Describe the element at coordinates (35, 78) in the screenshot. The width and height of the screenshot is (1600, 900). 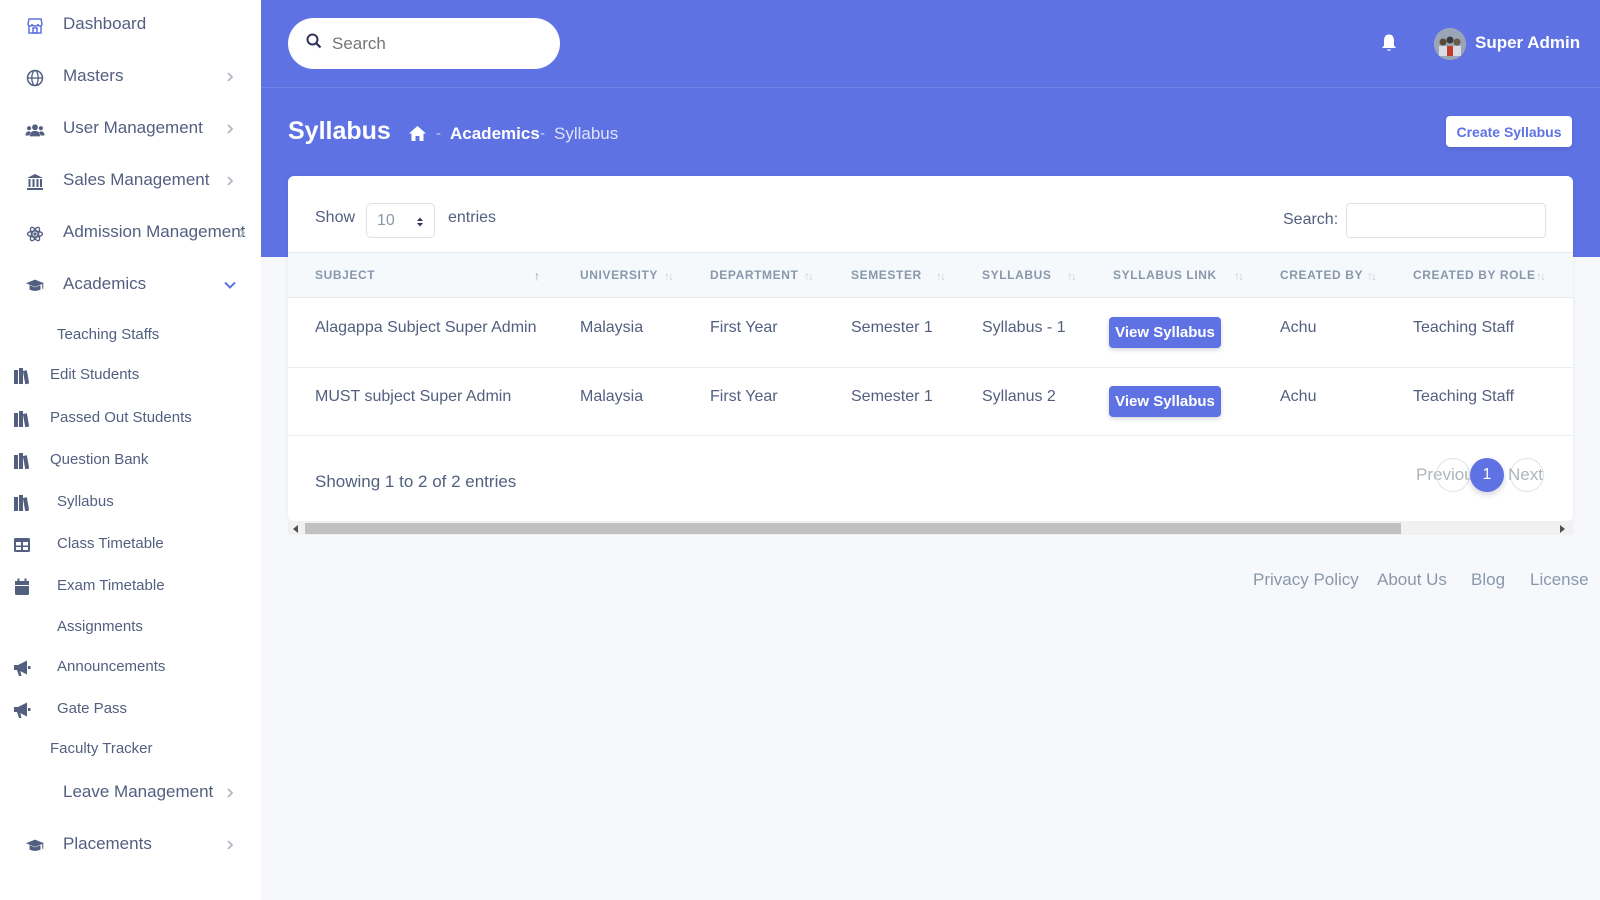
I see `globe-icon` at that location.